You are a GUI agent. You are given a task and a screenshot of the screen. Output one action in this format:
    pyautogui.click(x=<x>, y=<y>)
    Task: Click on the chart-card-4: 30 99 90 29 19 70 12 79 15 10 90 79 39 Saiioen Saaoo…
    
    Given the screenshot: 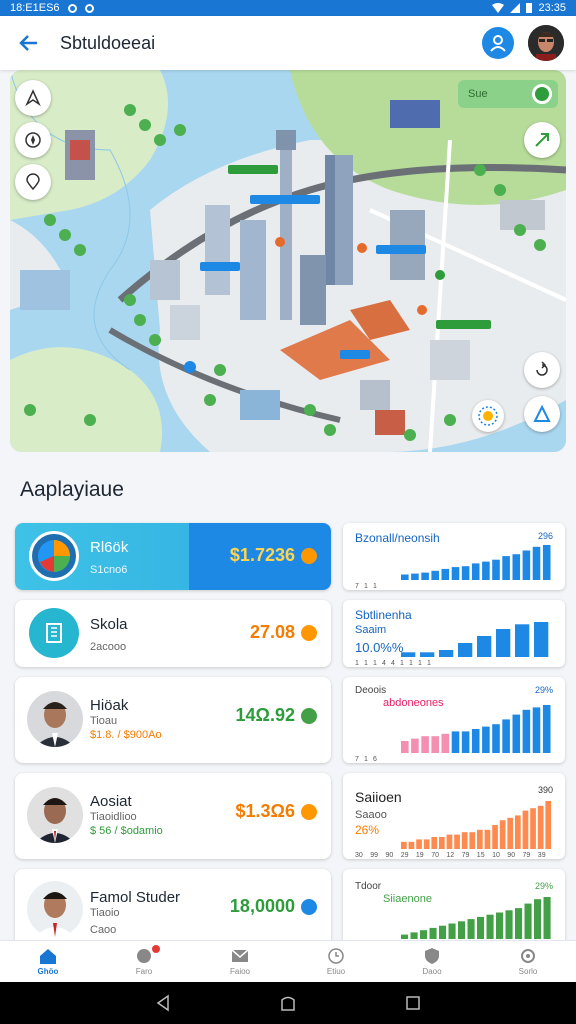 What is the action you would take?
    pyautogui.click(x=454, y=816)
    